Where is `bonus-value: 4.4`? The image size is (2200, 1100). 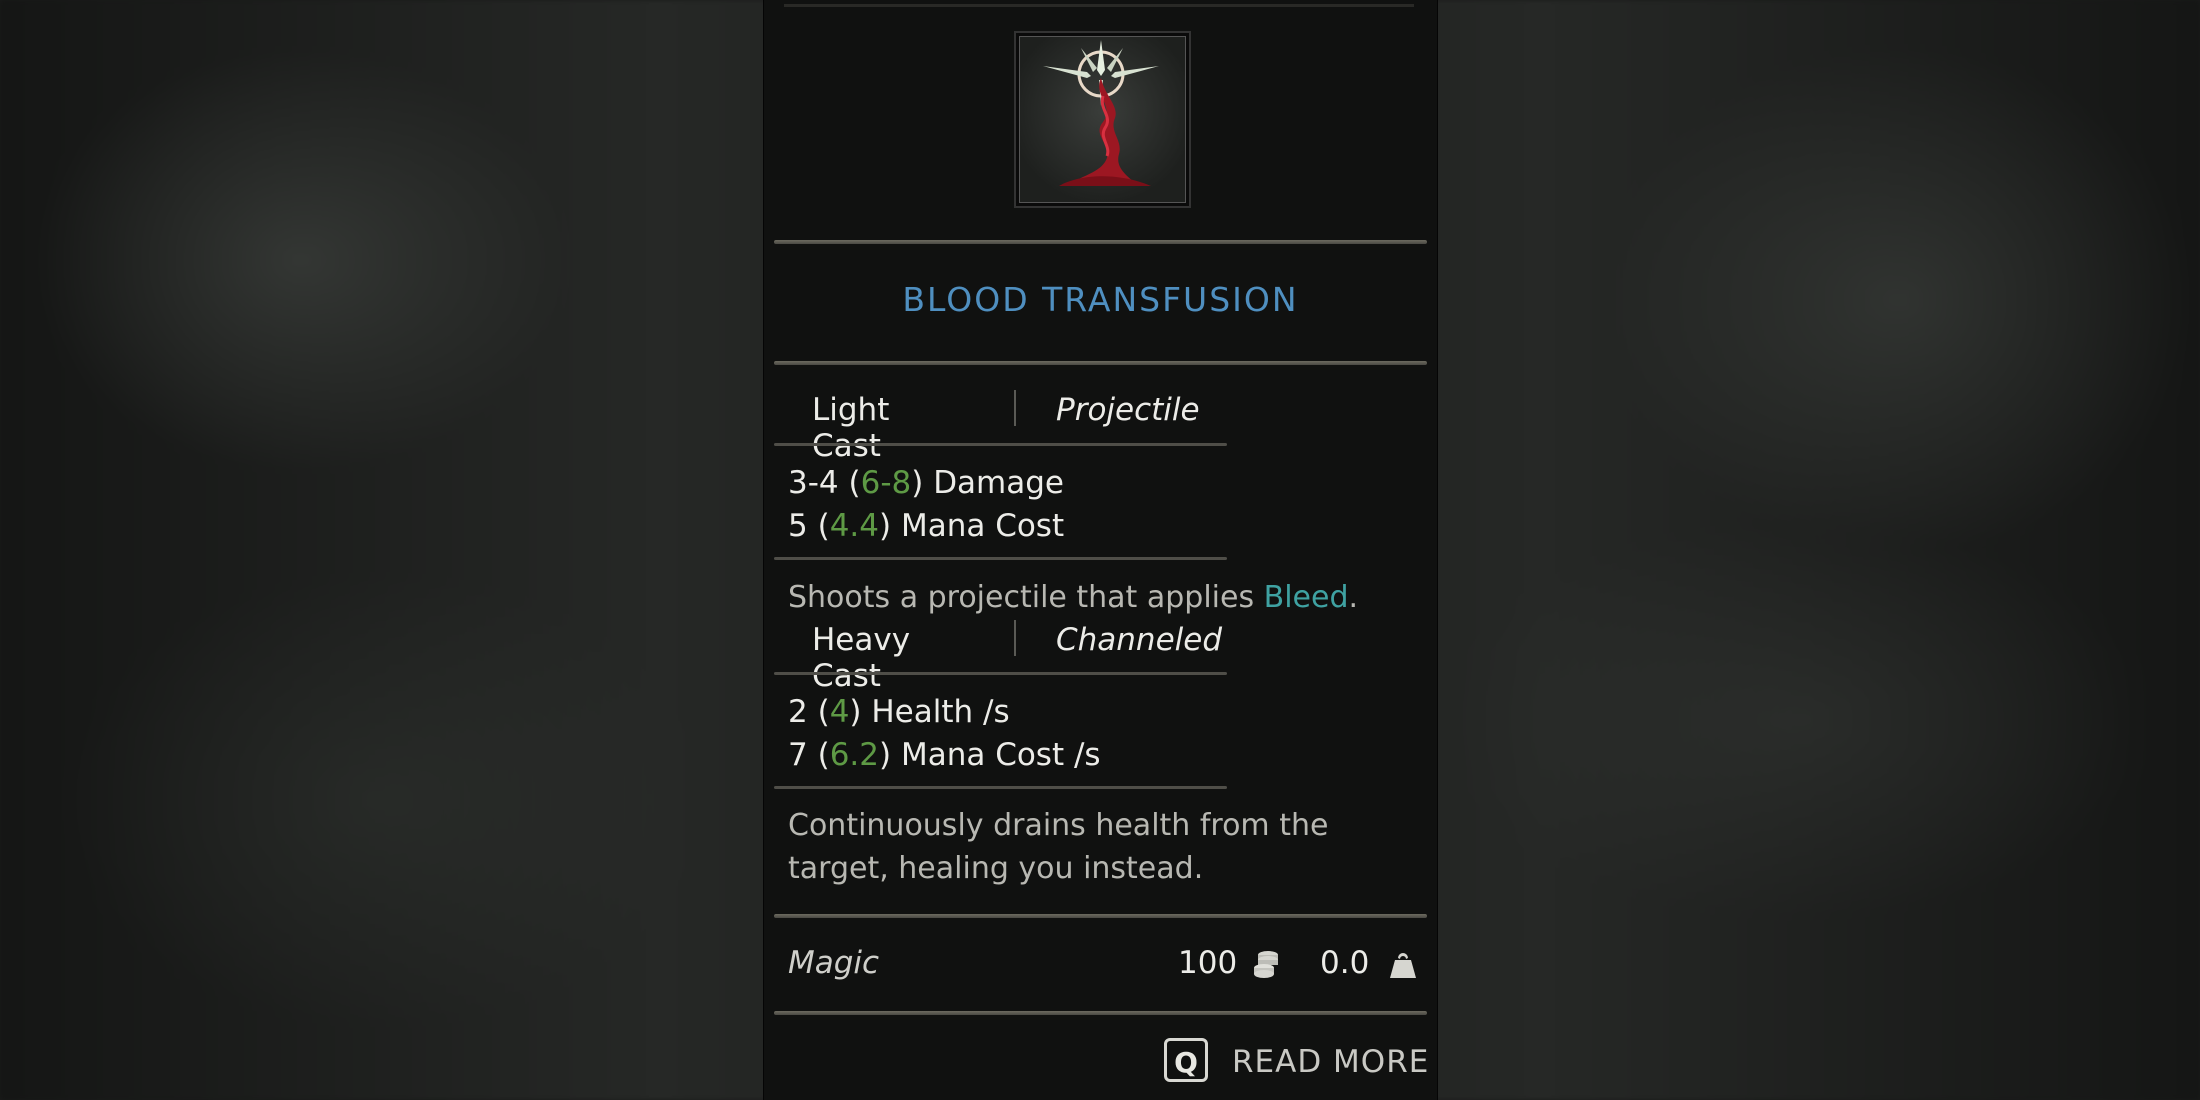
bonus-value: 4.4 is located at coordinates (854, 526).